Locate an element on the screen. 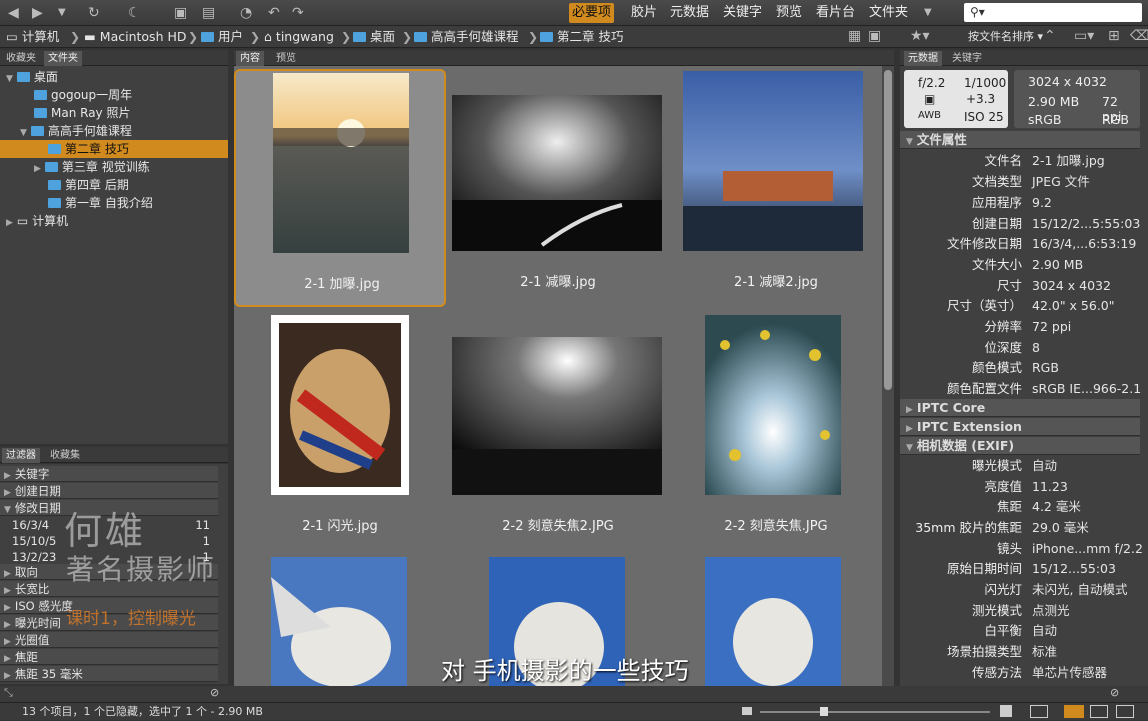 Image resolution: width=1148 pixels, height=721 pixels. crumb-course: 高高手何雄课程 is located at coordinates (466, 37).